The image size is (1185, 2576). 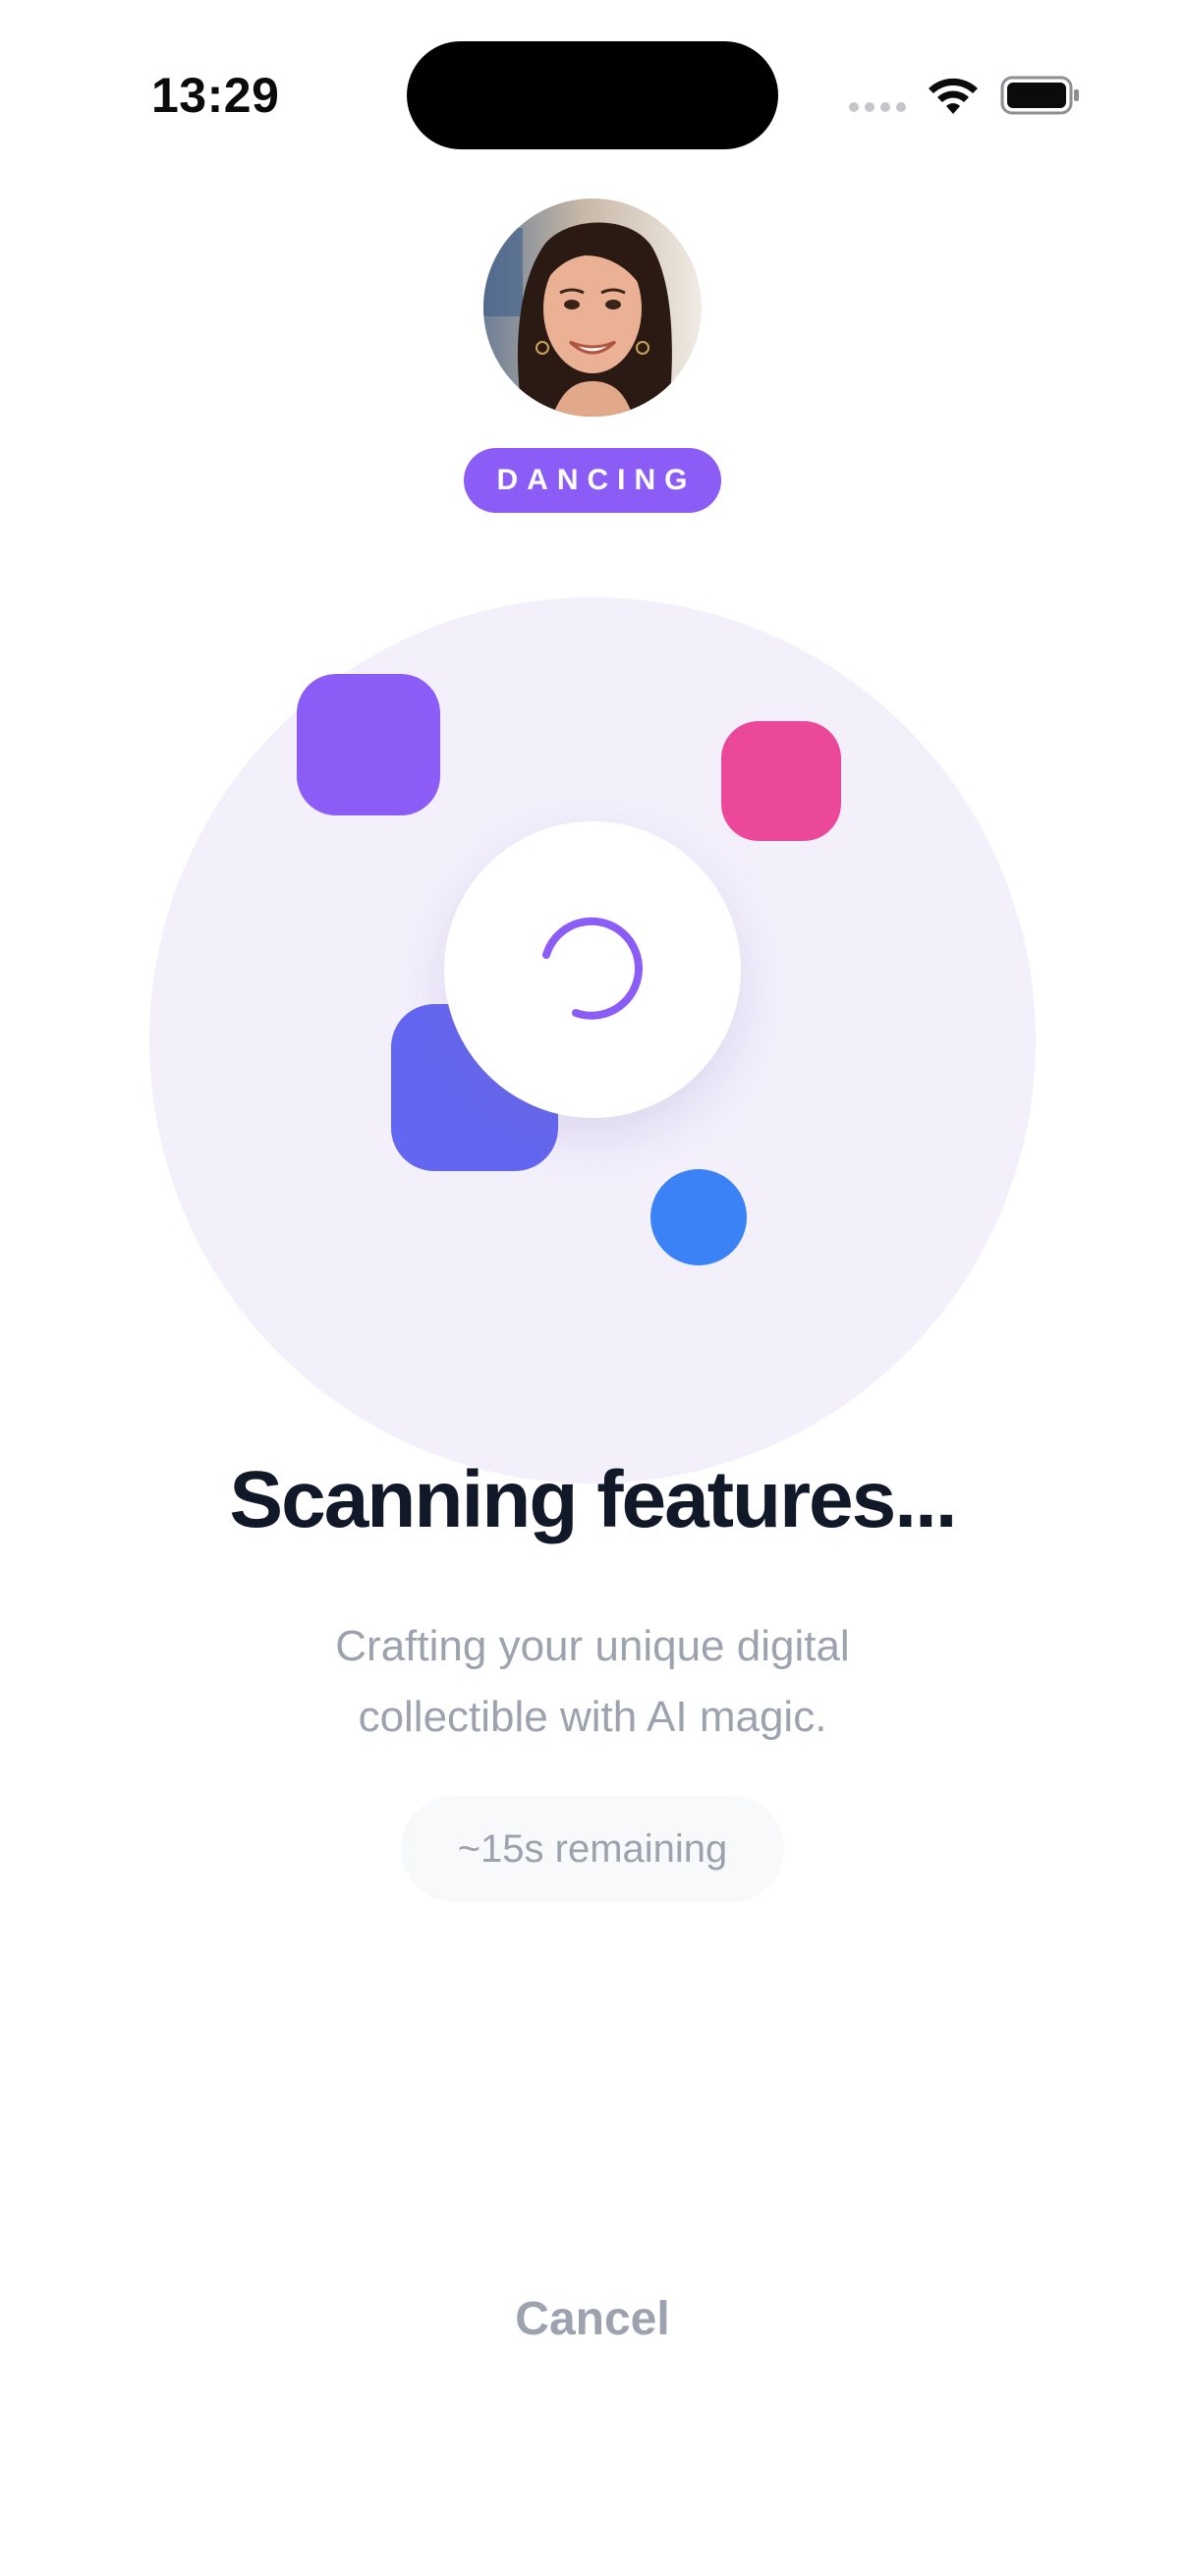 What do you see at coordinates (592, 1646) in the screenshot?
I see `subtitle-line-1: Crafting your unique digital` at bounding box center [592, 1646].